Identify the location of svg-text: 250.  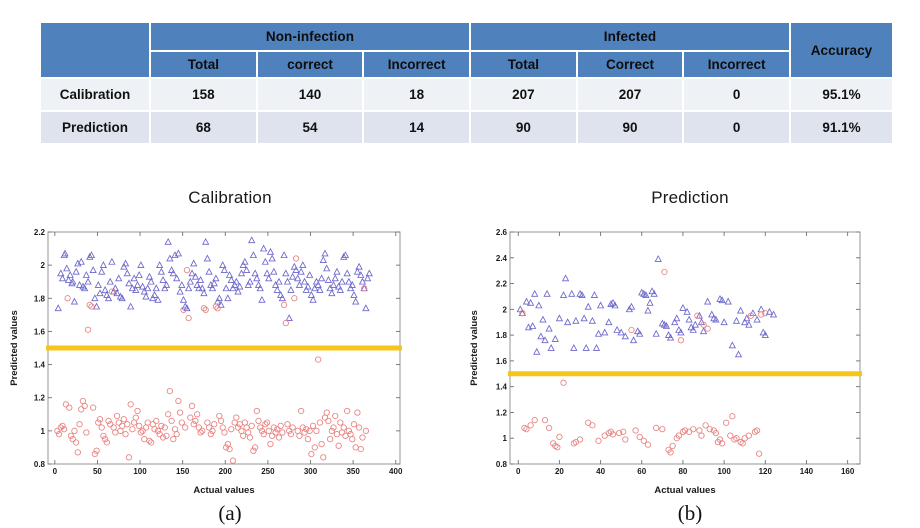
(268, 471).